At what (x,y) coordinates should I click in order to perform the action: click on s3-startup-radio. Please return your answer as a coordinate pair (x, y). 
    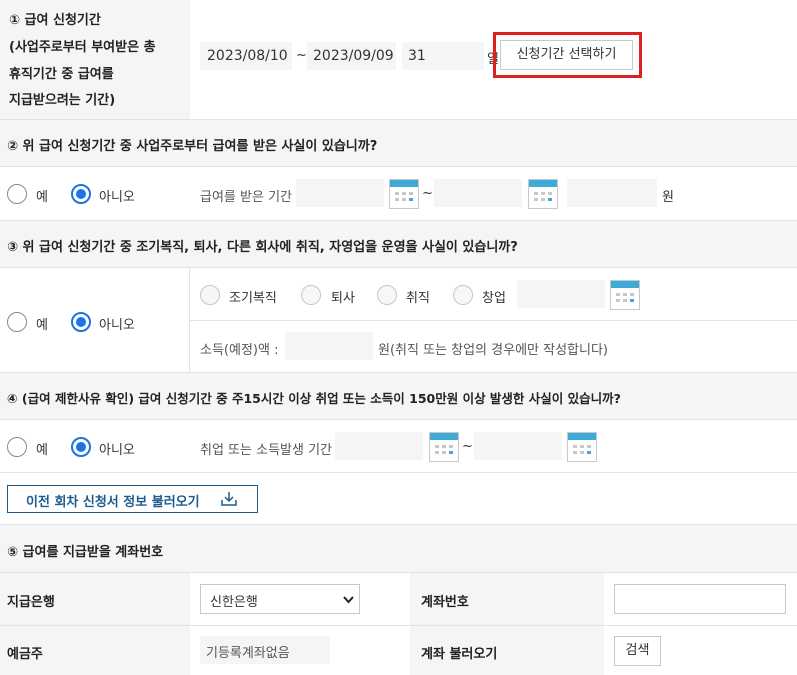
    Looking at the image, I should click on (463, 295).